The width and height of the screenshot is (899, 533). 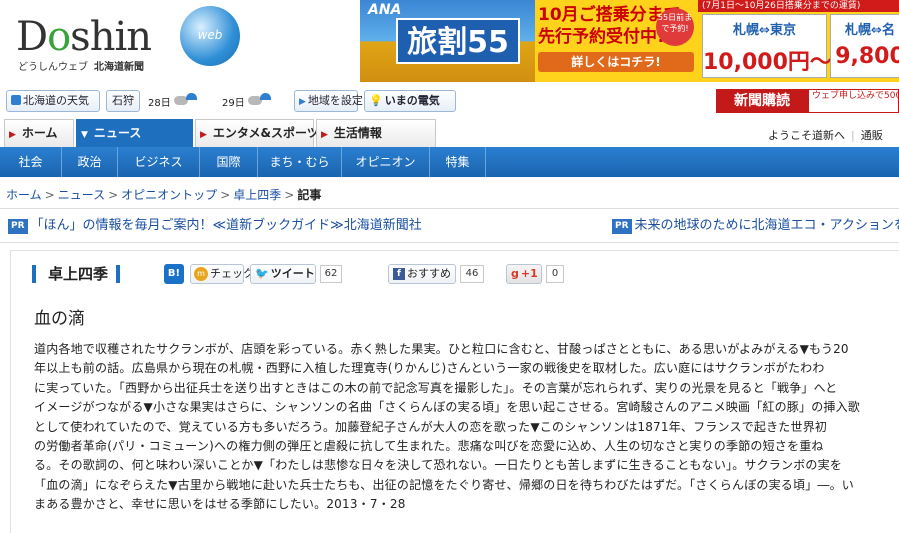 What do you see at coordinates (31, 162) in the screenshot?
I see `category-society: 社会` at bounding box center [31, 162].